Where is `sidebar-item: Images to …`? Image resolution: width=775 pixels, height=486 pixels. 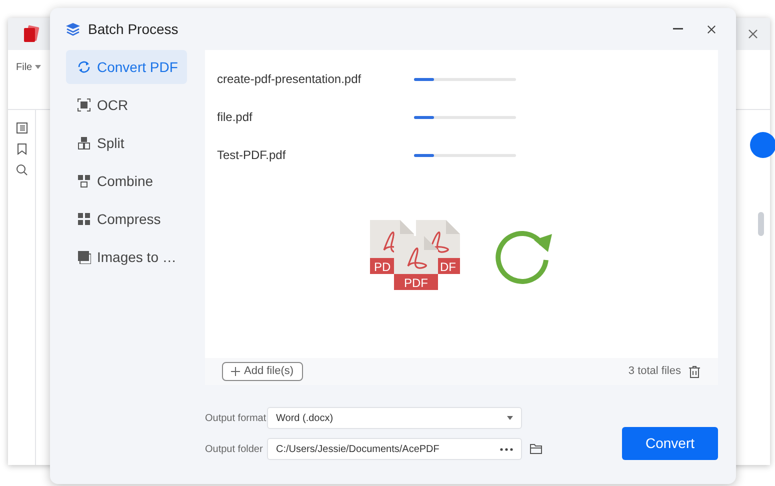
sidebar-item: Images to … is located at coordinates (126, 257).